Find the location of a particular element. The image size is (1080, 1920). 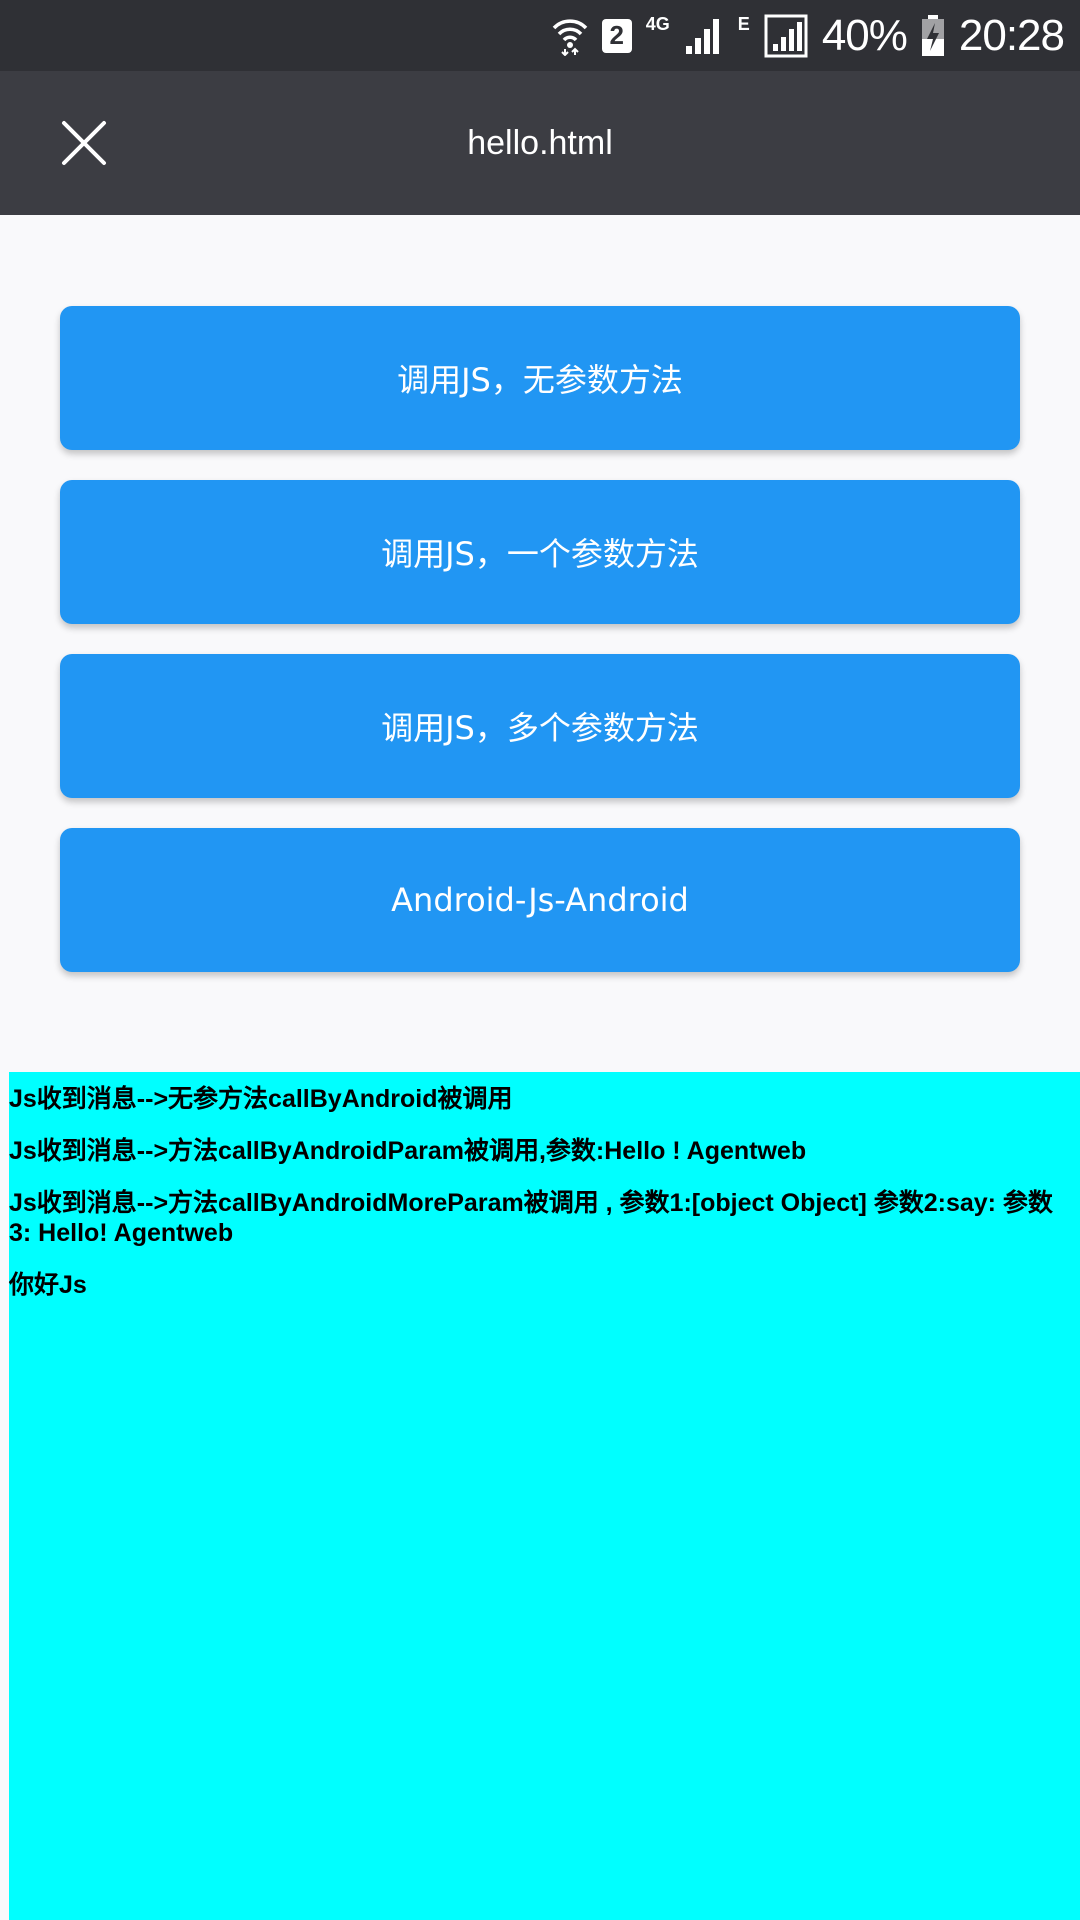

close-icon is located at coordinates (84, 143).